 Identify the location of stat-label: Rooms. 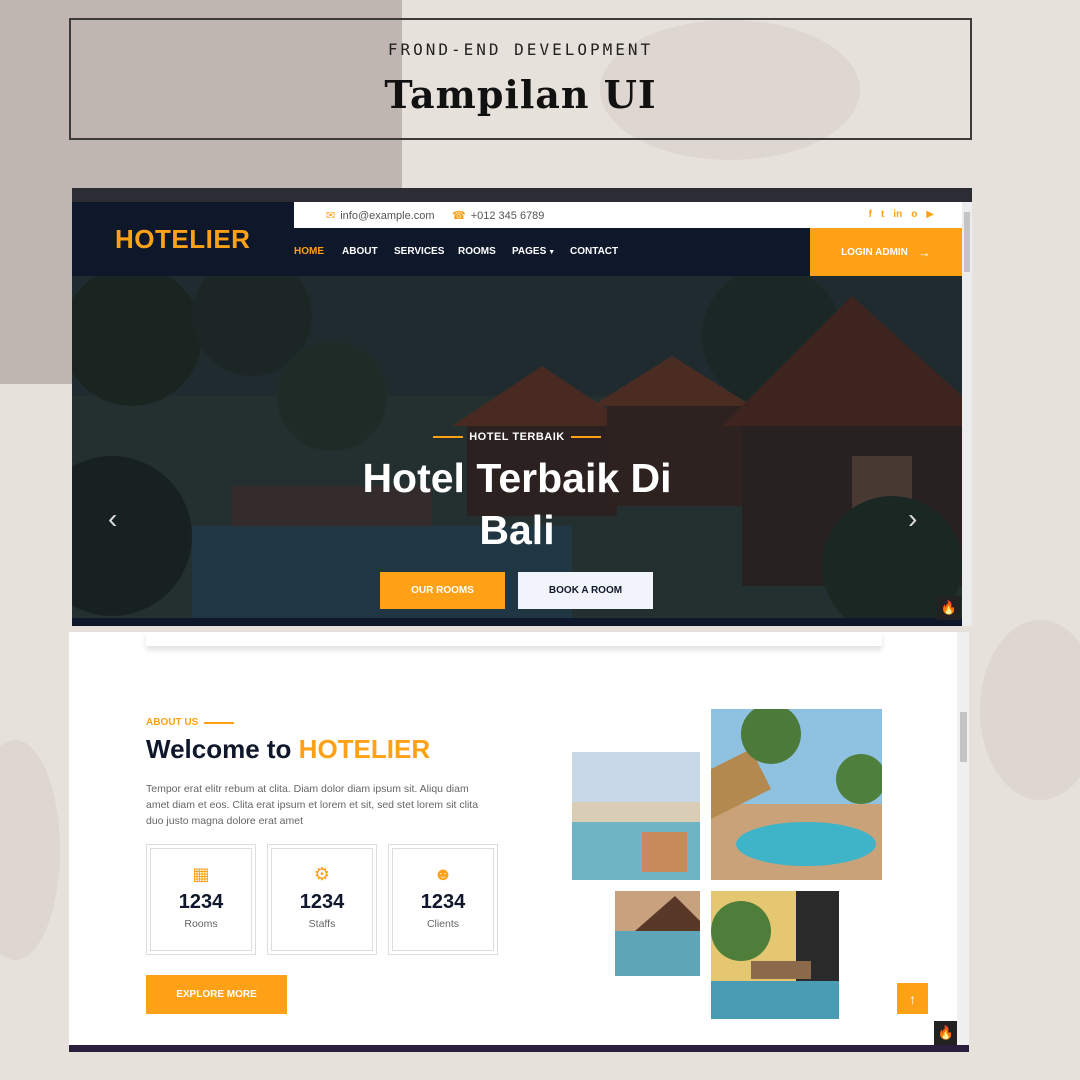
(201, 924).